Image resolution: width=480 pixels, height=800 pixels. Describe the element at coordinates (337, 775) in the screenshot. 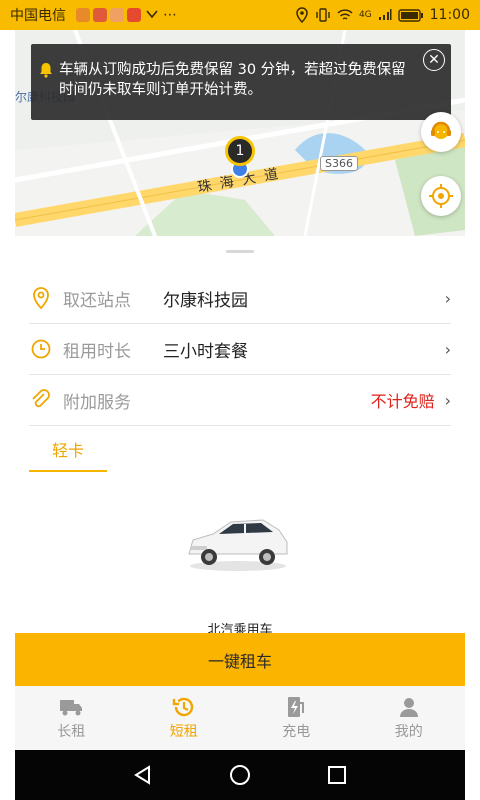

I see `recents-icon` at that location.